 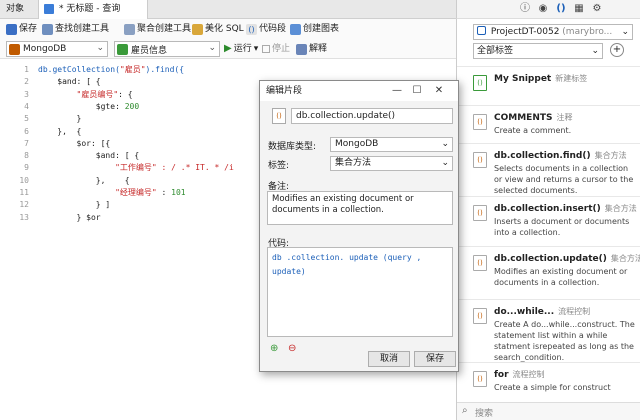 What do you see at coordinates (157, 29) in the screenshot?
I see `aggregate-builder-button: 聚合创建工具` at bounding box center [157, 29].